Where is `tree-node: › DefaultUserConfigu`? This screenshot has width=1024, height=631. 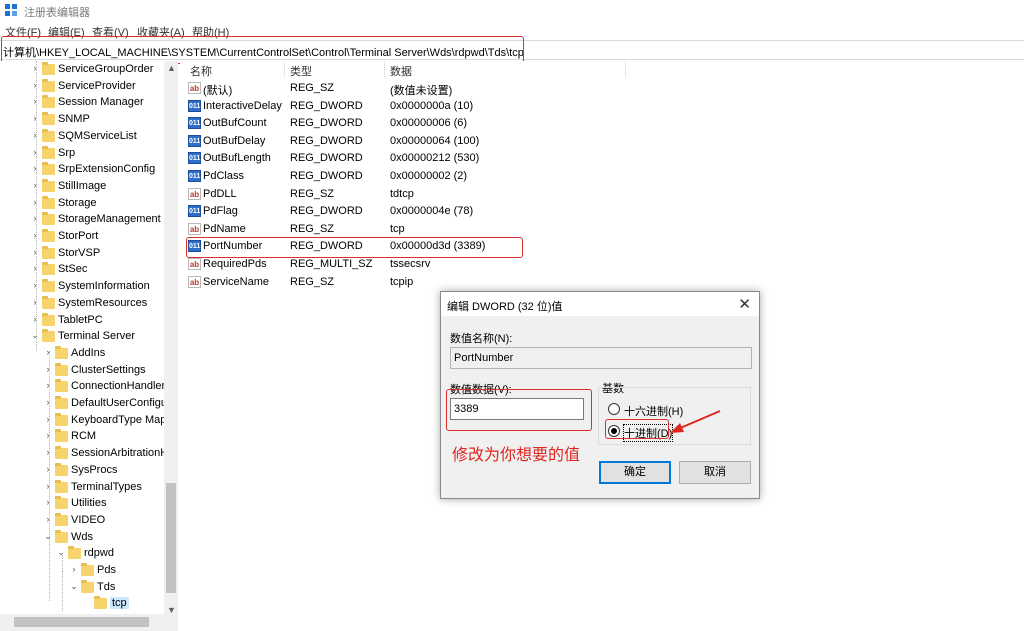
tree-node: › DefaultUserConfigu is located at coordinates (88, 404).